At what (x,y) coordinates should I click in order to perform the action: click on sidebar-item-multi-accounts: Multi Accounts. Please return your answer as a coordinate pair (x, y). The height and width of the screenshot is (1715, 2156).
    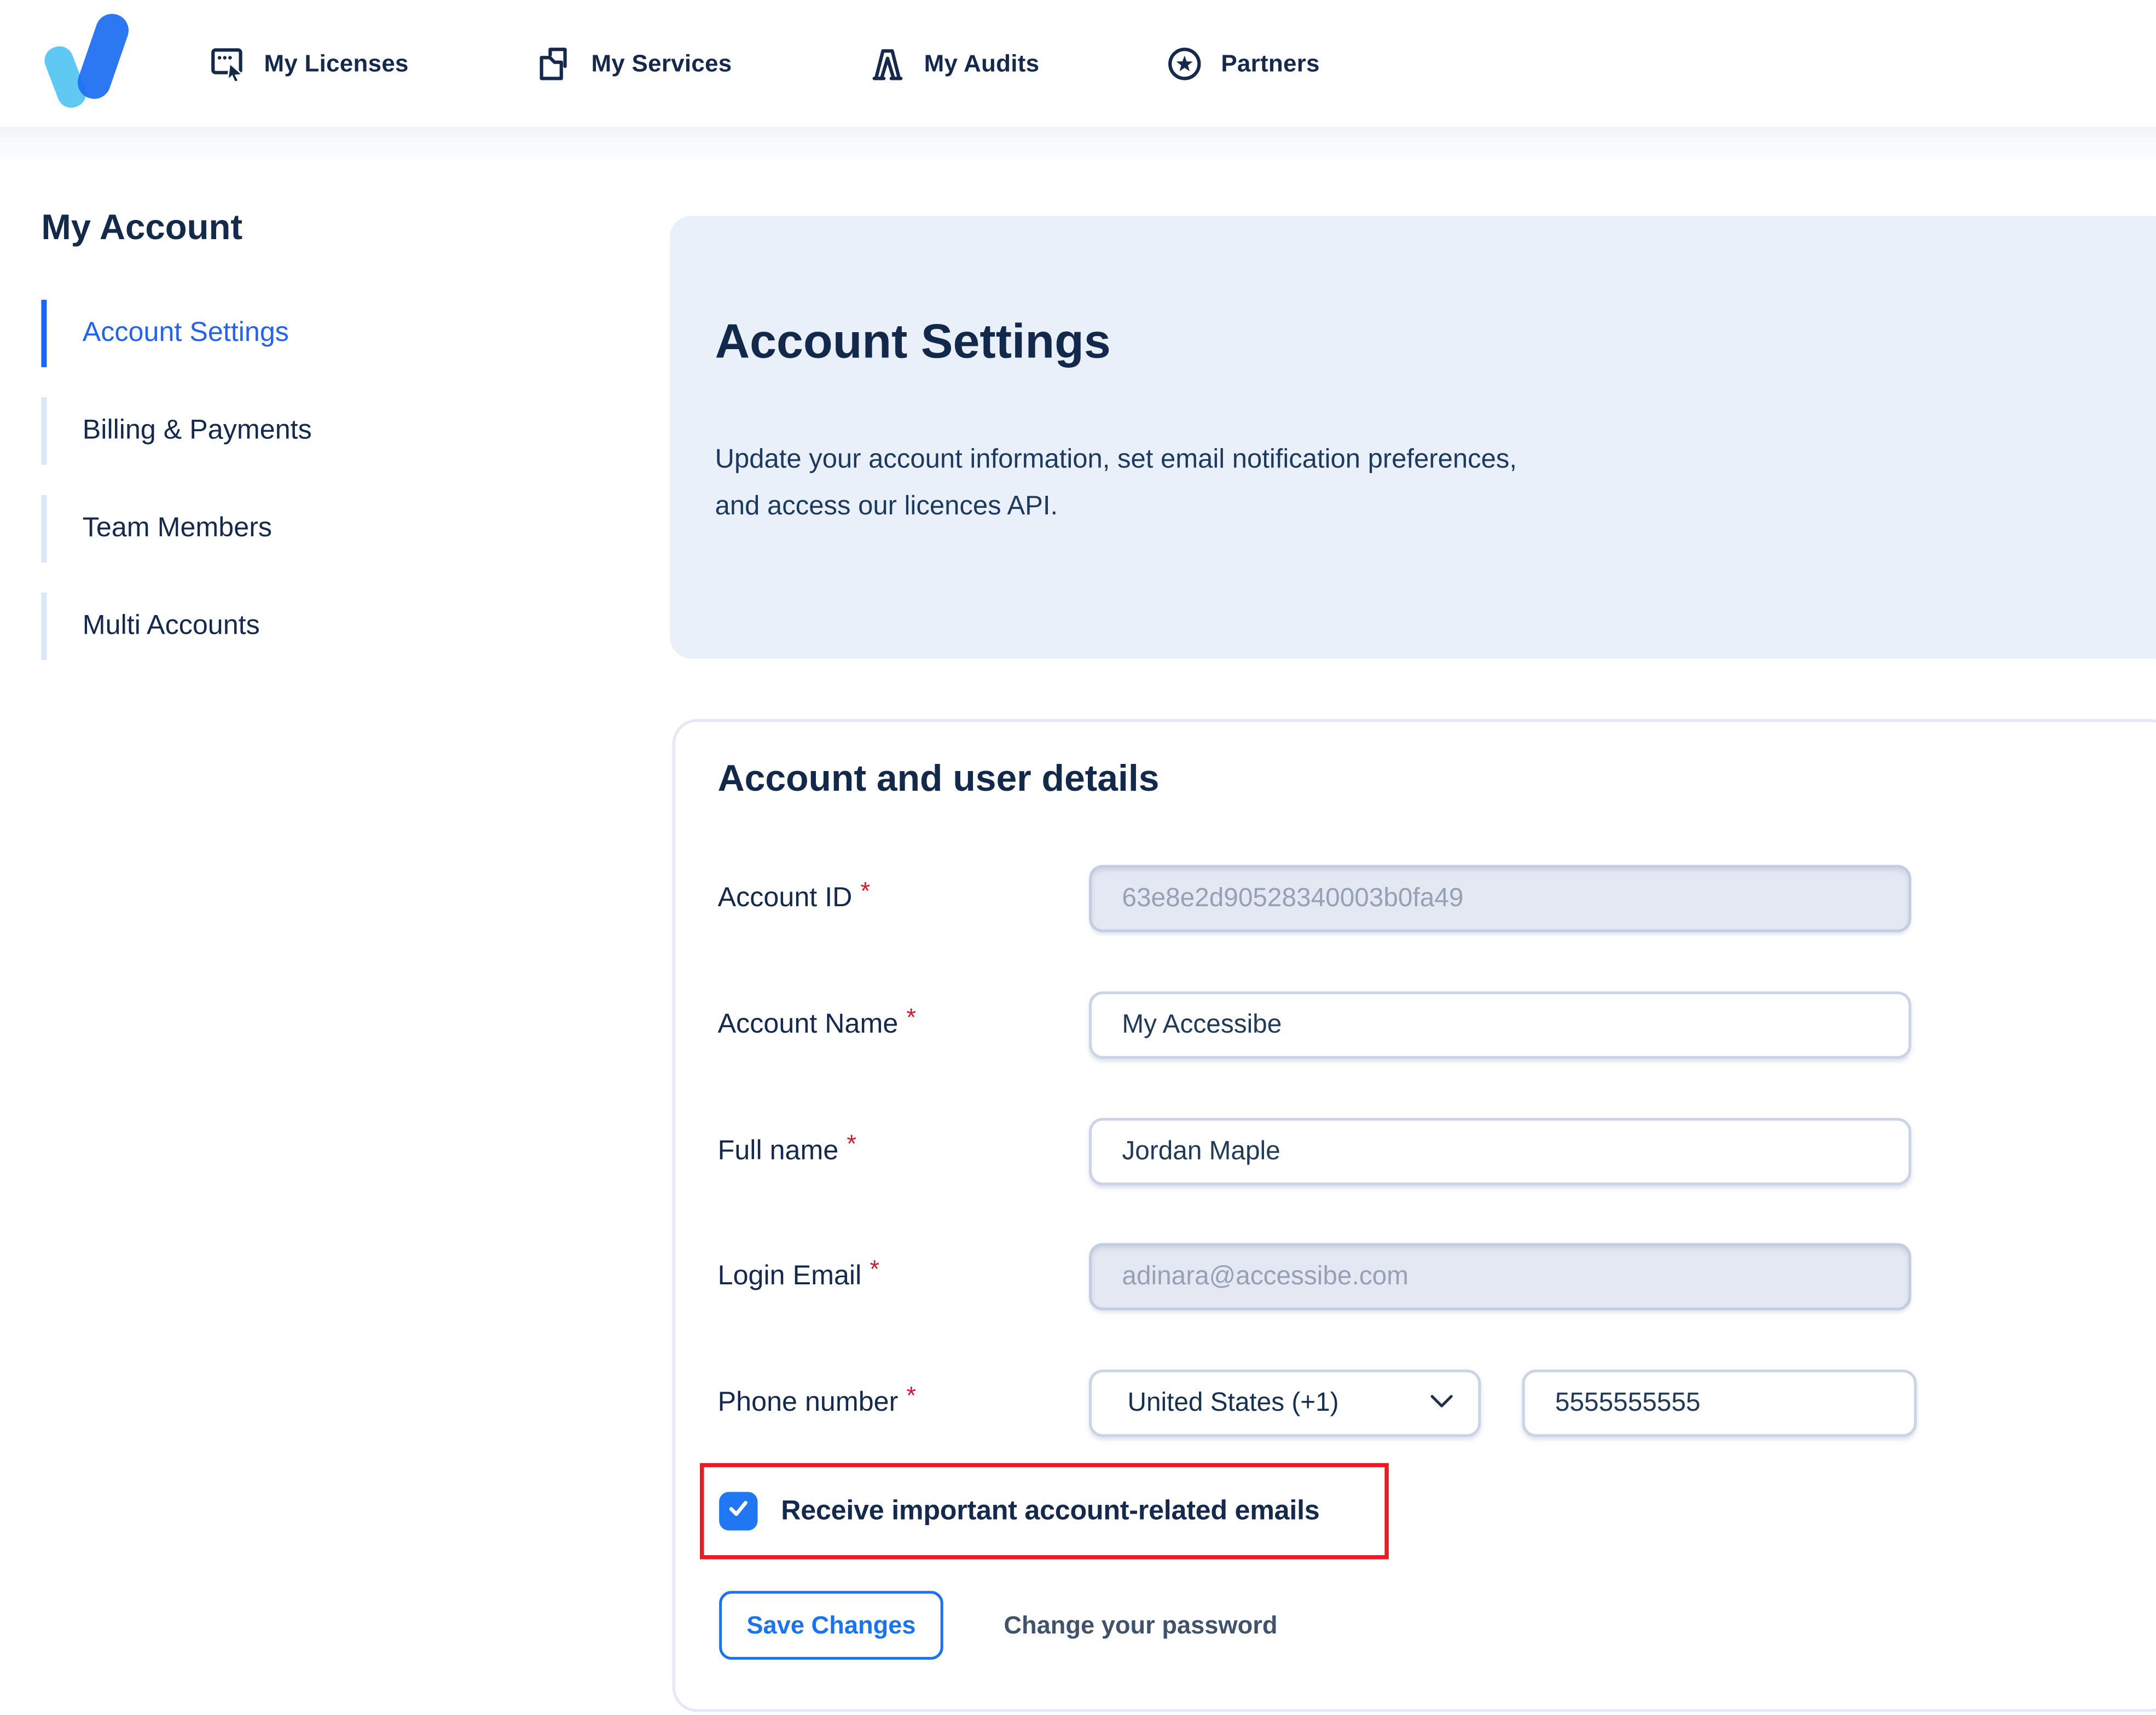
    Looking at the image, I should click on (330, 626).